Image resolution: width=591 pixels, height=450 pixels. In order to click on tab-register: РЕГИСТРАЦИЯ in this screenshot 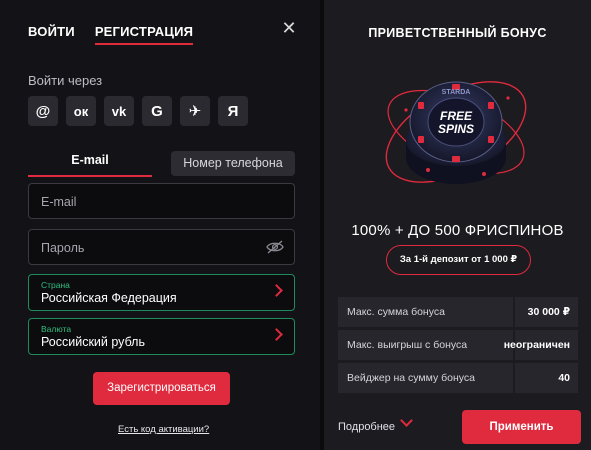, I will do `click(144, 34)`.